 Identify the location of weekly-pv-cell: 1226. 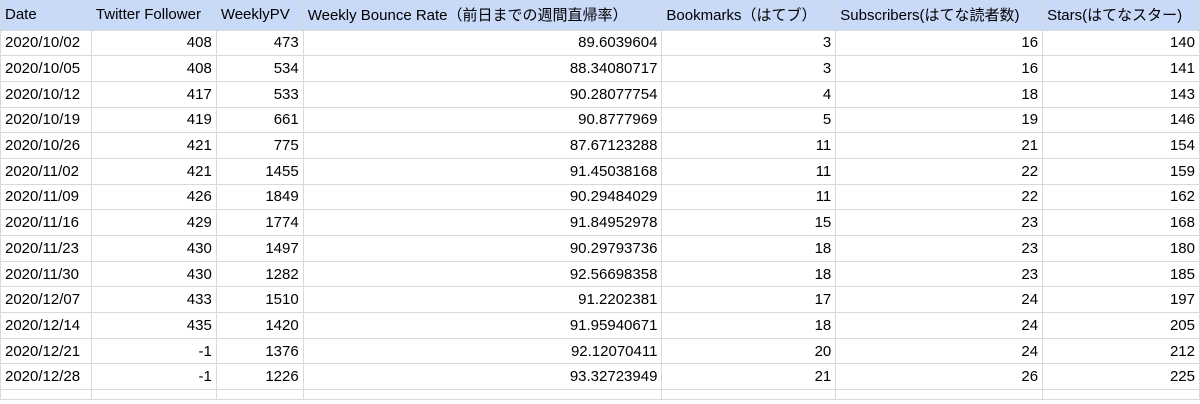
(259, 377).